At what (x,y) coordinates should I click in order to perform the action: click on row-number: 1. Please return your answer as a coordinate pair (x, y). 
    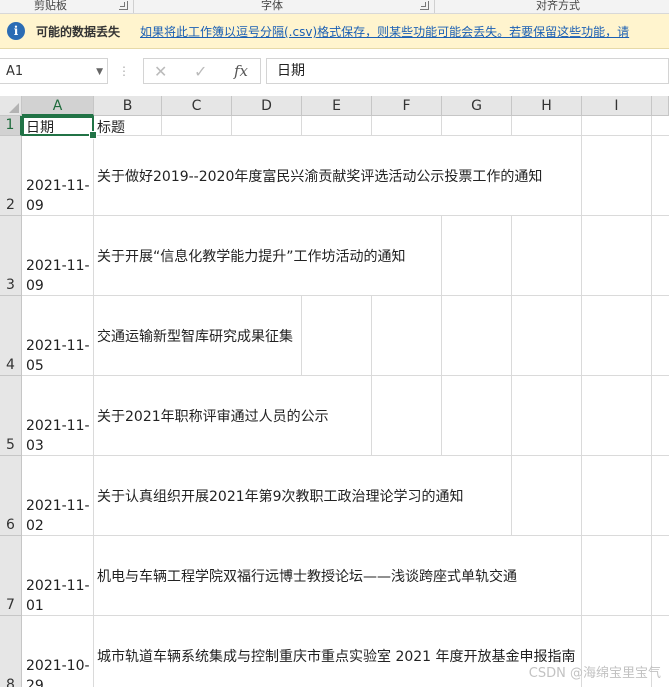
    Looking at the image, I should click on (10, 125).